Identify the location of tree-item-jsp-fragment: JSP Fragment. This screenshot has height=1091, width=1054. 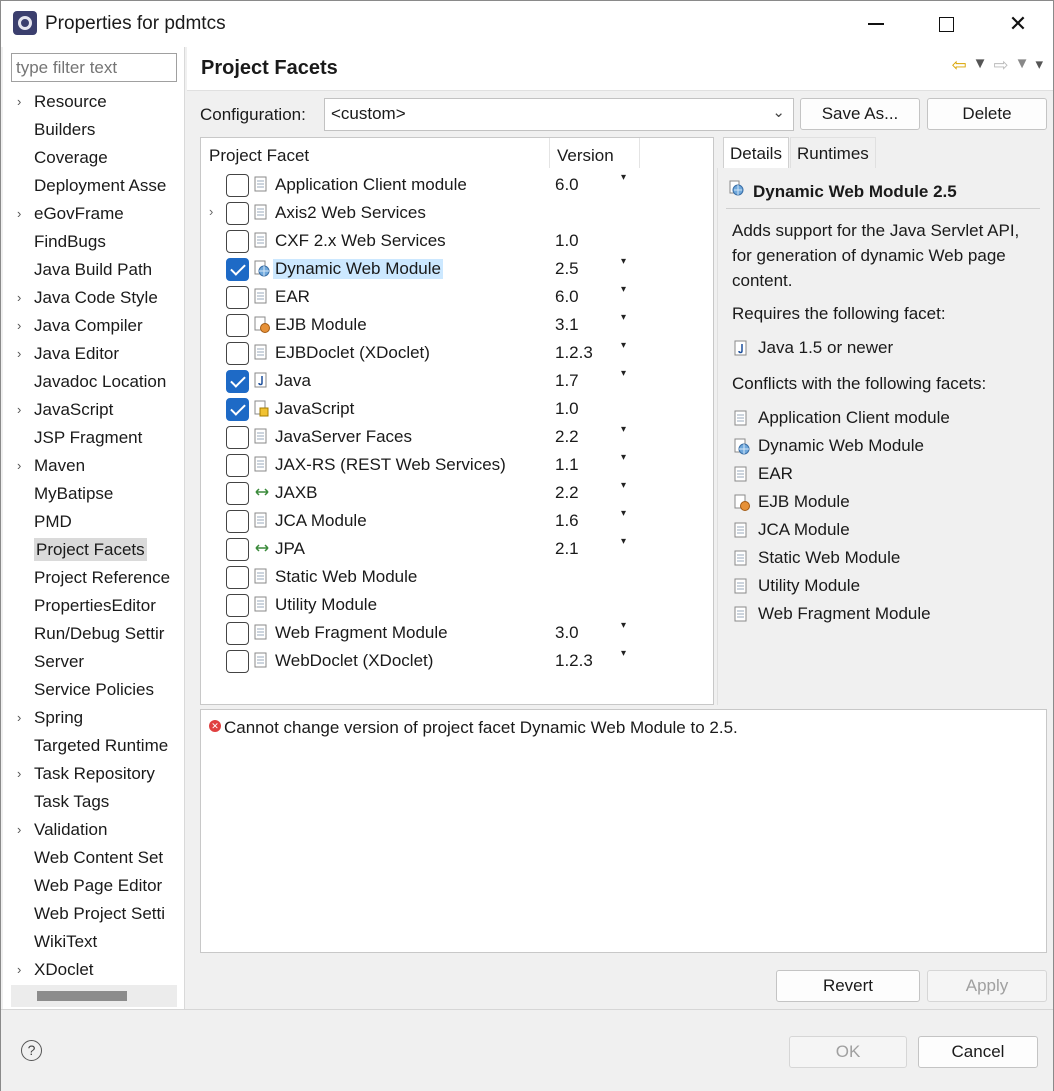
(90, 438).